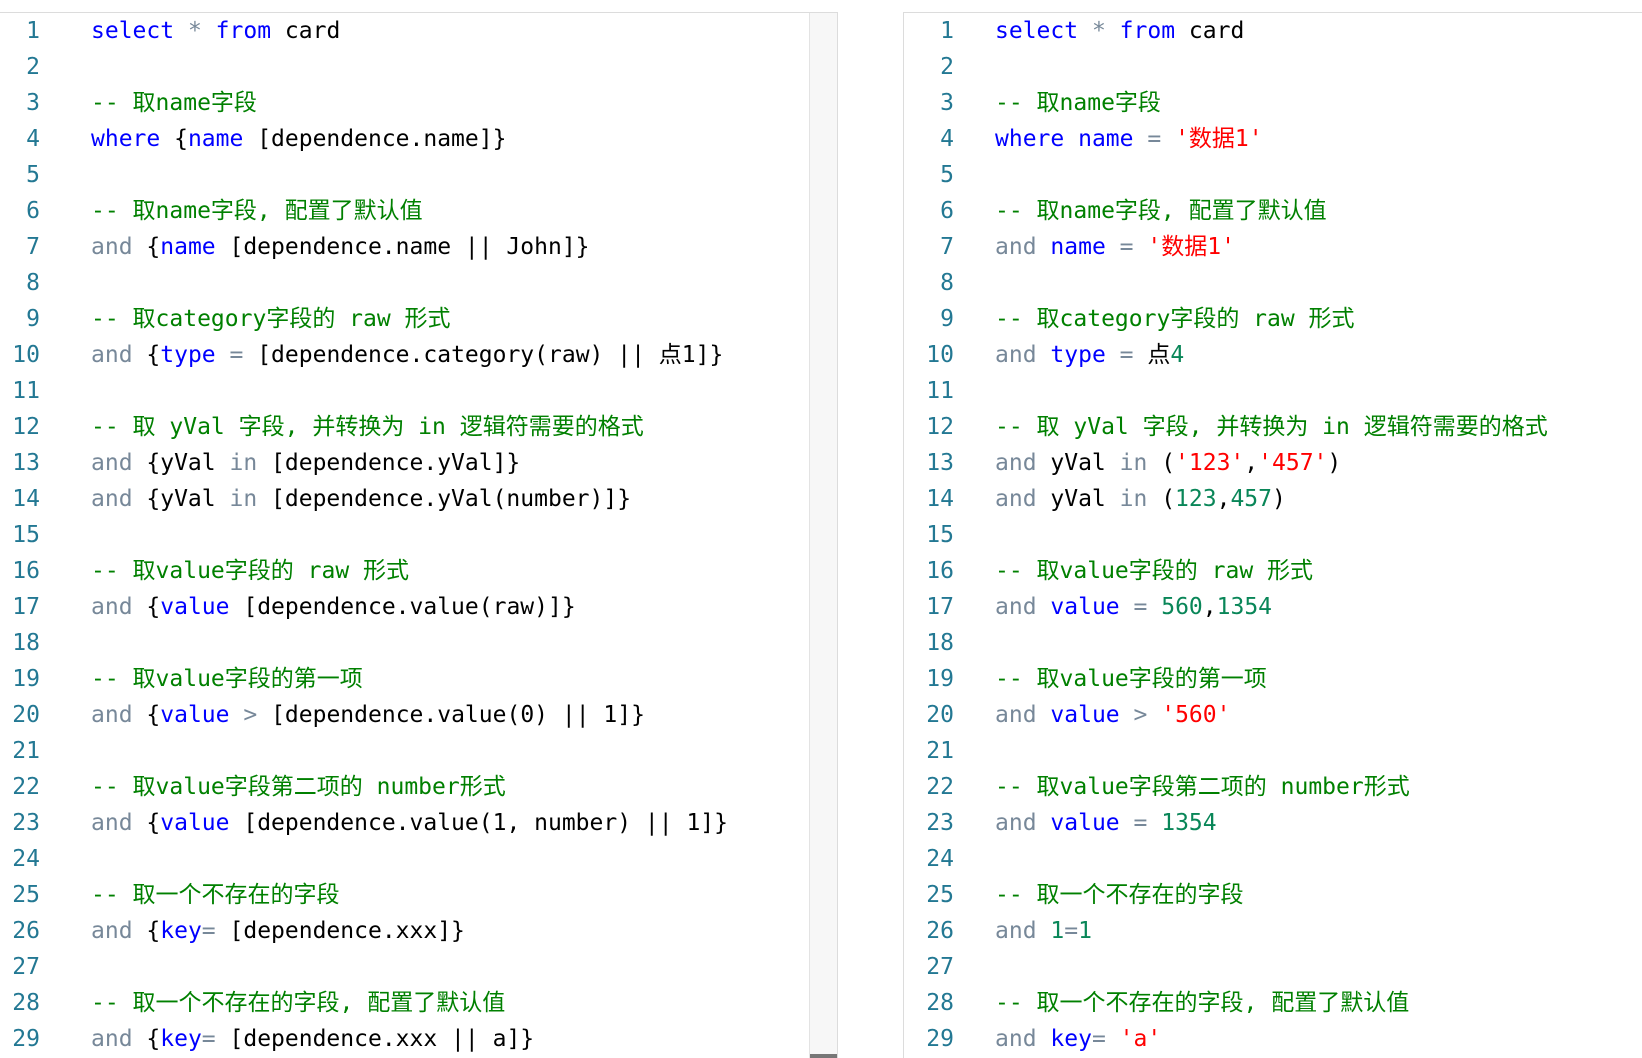 The width and height of the screenshot is (1642, 1058). Describe the element at coordinates (1115, 247) in the screenshot. I see `code-content: and name = '数据1'` at that location.